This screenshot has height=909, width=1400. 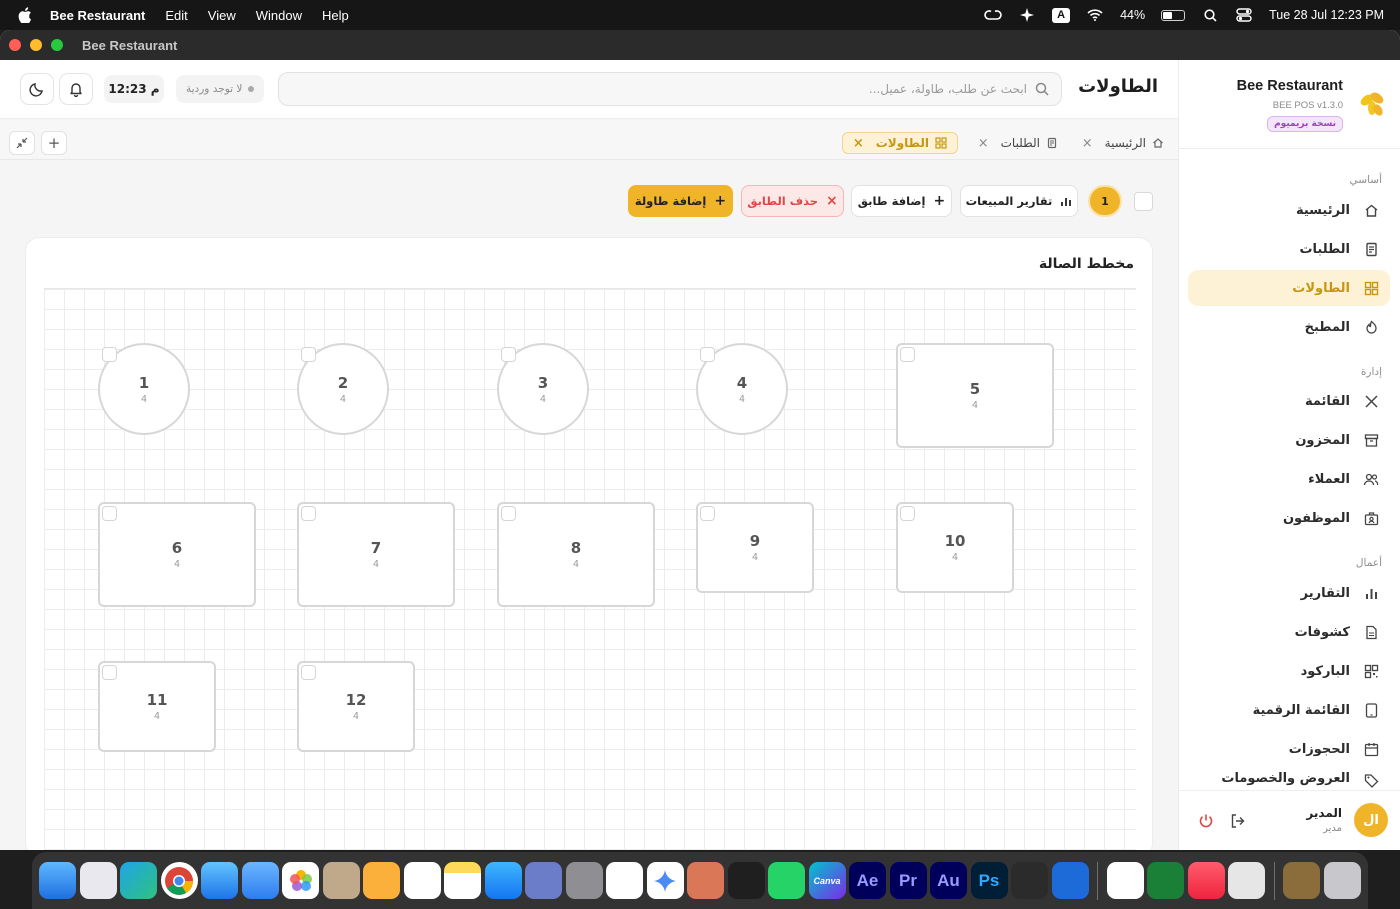 What do you see at coordinates (25, 15) in the screenshot?
I see `apple-icon` at bounding box center [25, 15].